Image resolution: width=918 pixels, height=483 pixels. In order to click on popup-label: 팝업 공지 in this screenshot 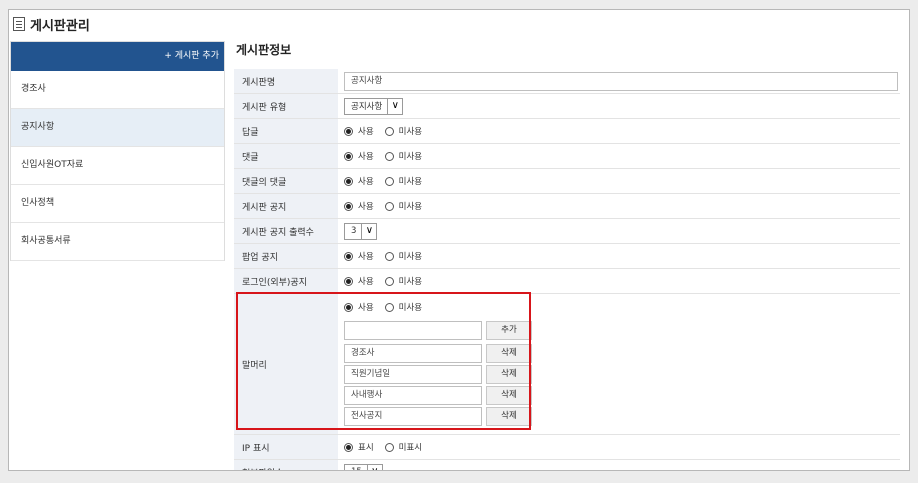, I will do `click(286, 256)`.